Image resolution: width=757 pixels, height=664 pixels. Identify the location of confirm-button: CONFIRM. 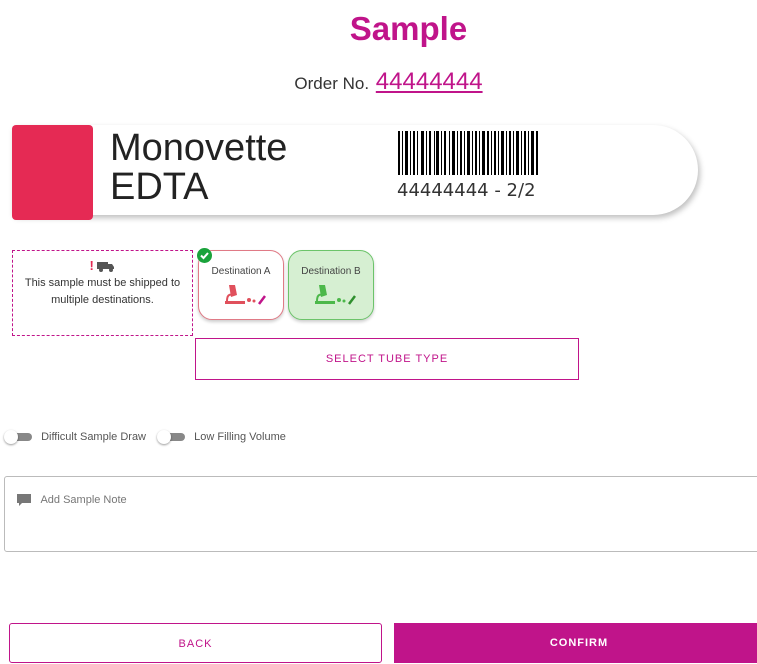
(575, 643).